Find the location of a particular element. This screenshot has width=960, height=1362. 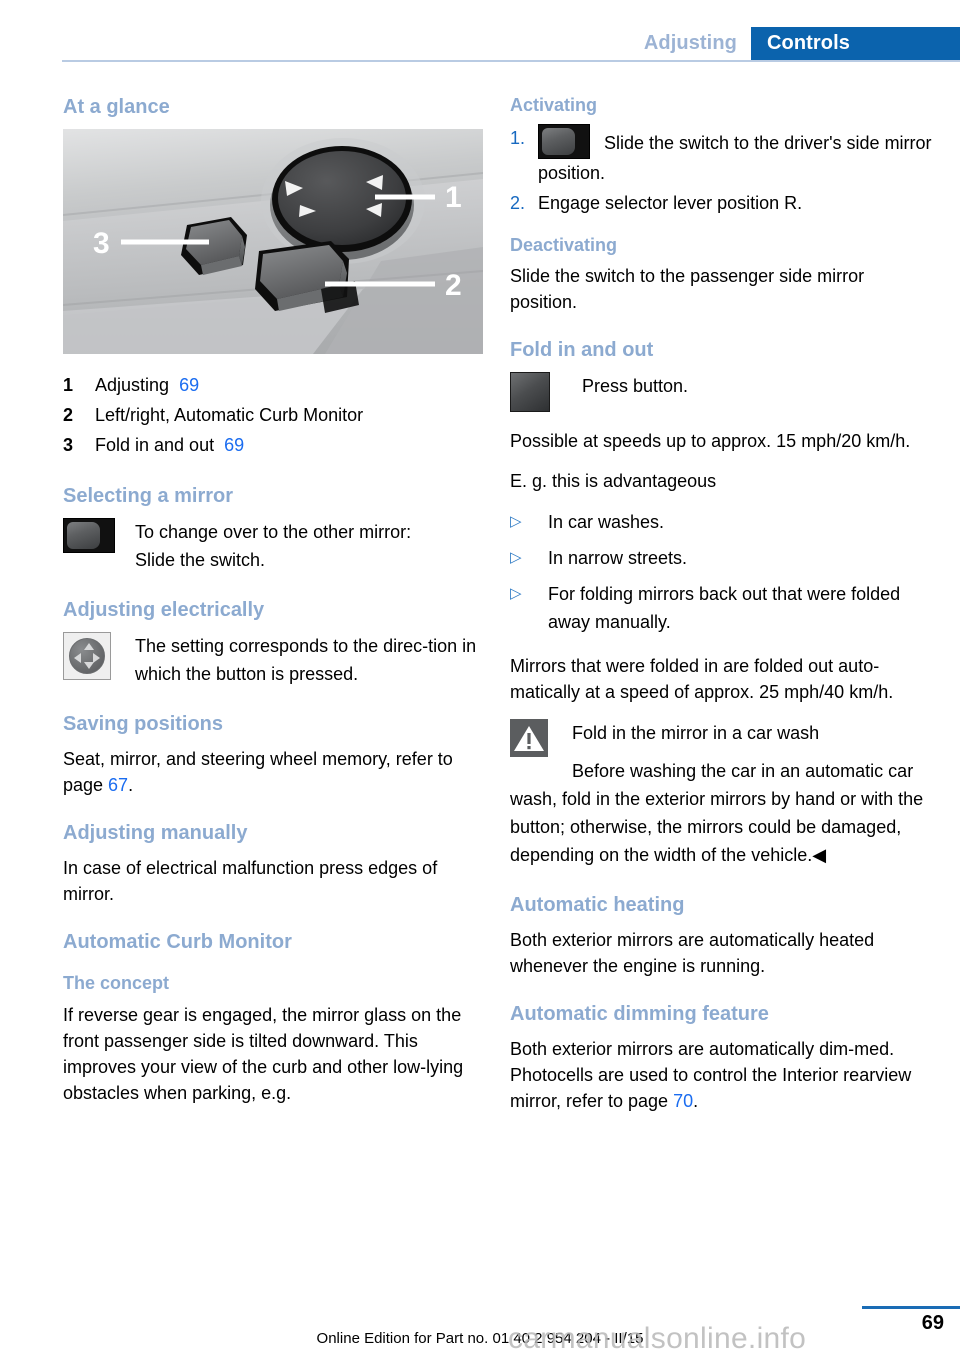

heading-fold-in-and-out: Fold in and out is located at coordinates (582, 350).